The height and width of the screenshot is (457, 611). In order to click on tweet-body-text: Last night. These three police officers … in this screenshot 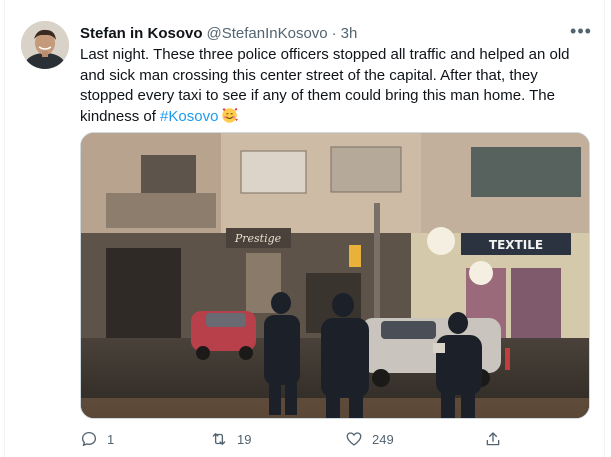, I will do `click(325, 85)`.